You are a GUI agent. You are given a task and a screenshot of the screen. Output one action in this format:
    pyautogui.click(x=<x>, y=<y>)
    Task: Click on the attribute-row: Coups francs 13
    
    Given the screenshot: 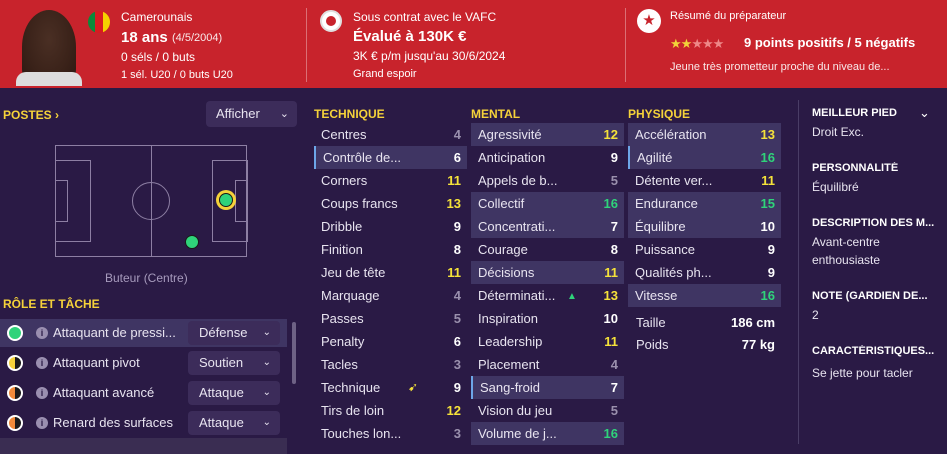 What is the action you would take?
    pyautogui.click(x=390, y=203)
    